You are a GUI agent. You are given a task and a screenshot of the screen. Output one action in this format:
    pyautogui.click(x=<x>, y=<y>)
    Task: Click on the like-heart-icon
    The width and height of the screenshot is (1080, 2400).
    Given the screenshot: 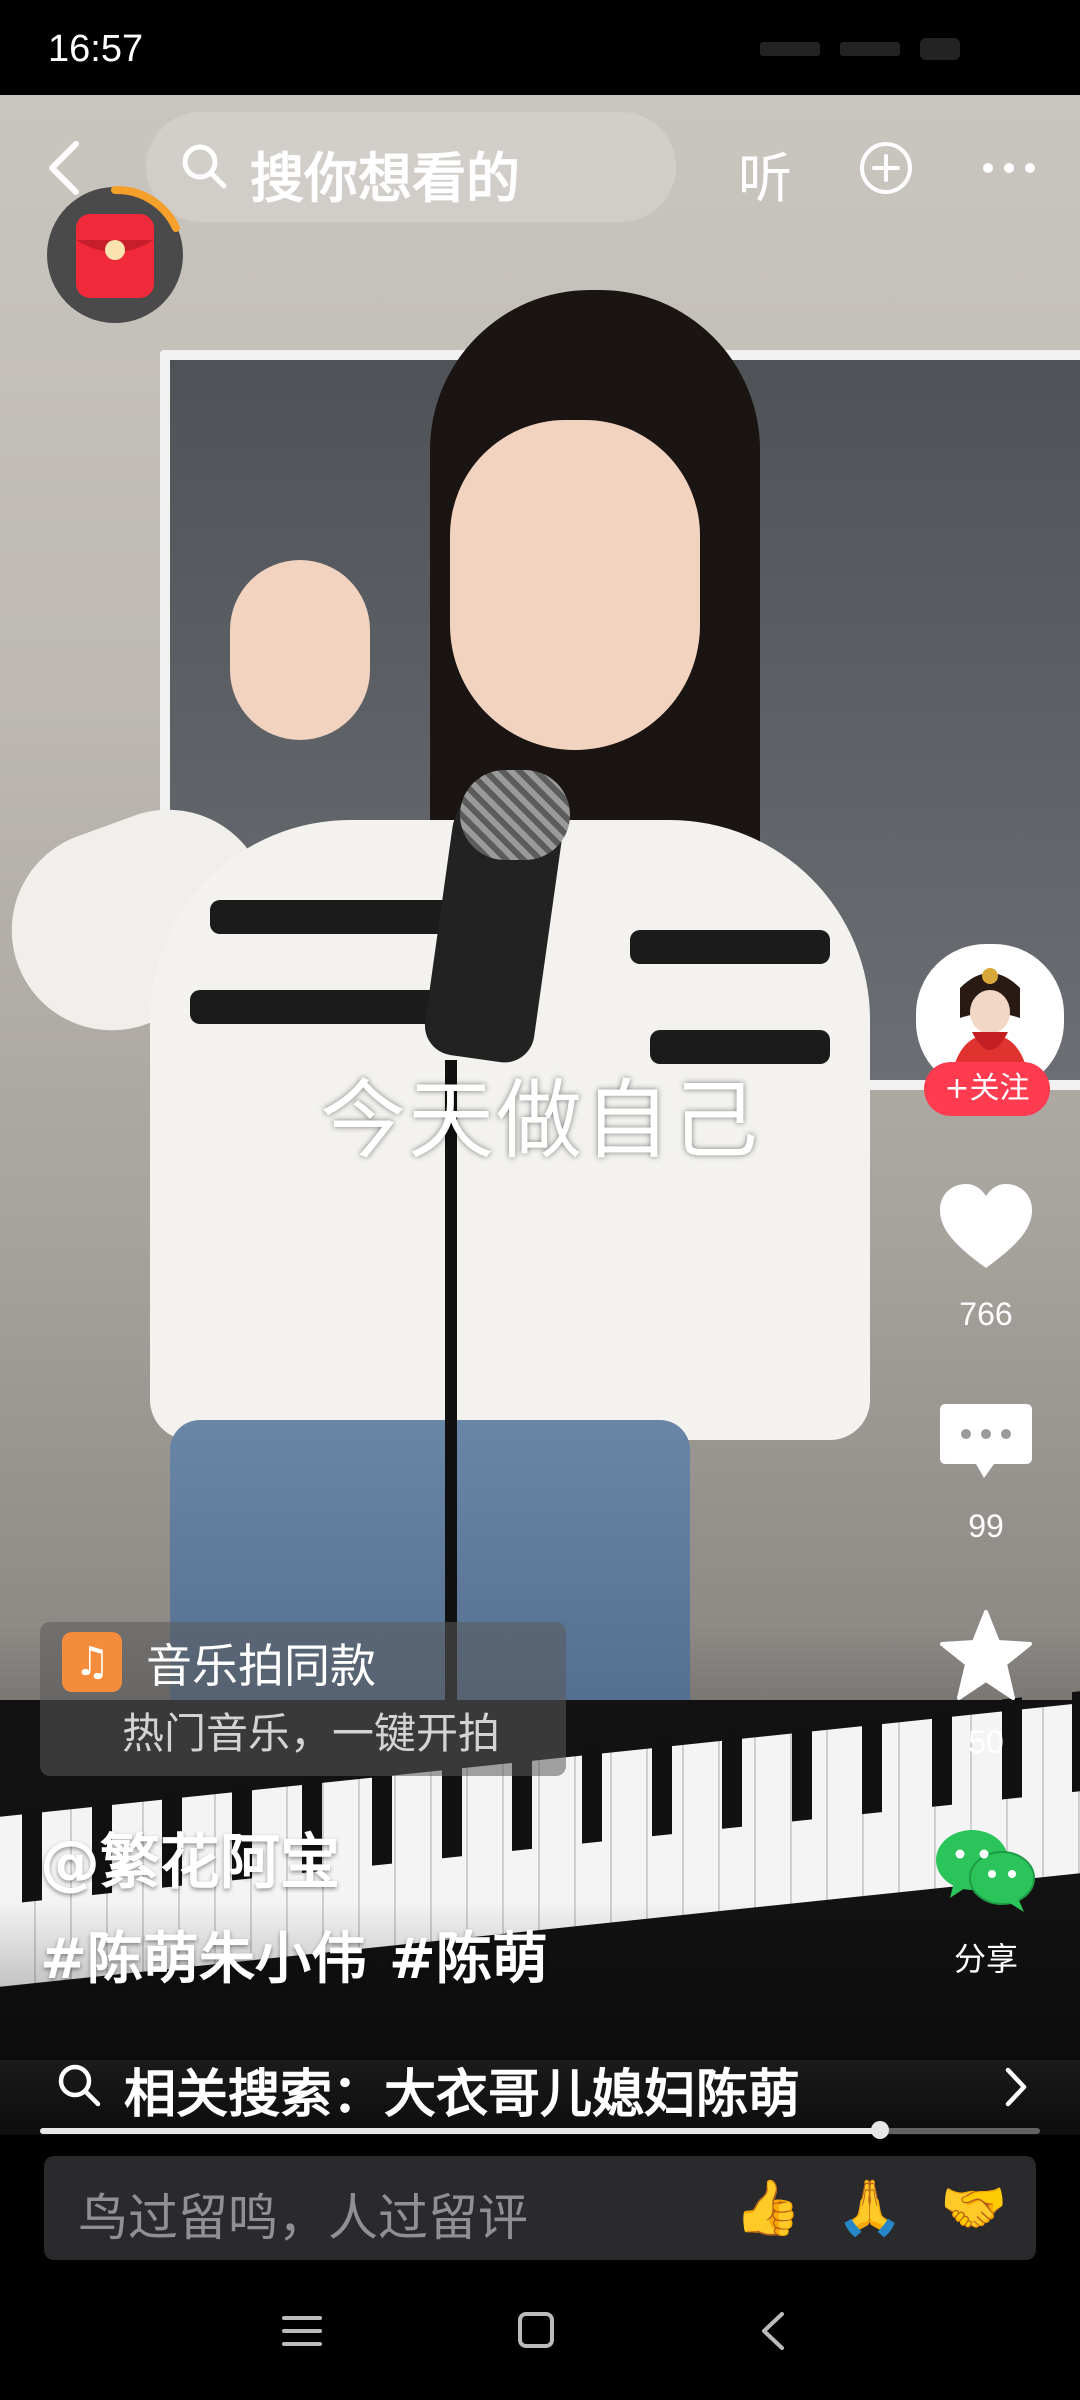 What is the action you would take?
    pyautogui.click(x=986, y=1228)
    